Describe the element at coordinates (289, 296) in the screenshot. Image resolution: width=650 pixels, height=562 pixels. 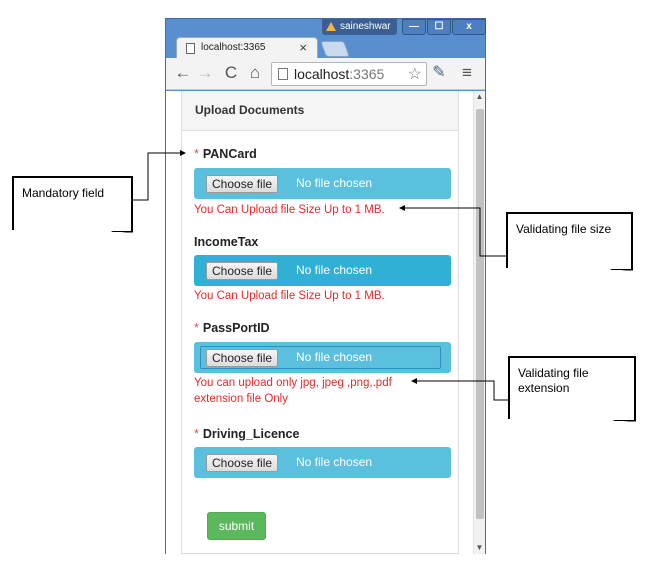
I see `incometax-error: You Can Upload file Size Up to 1 MB.` at that location.